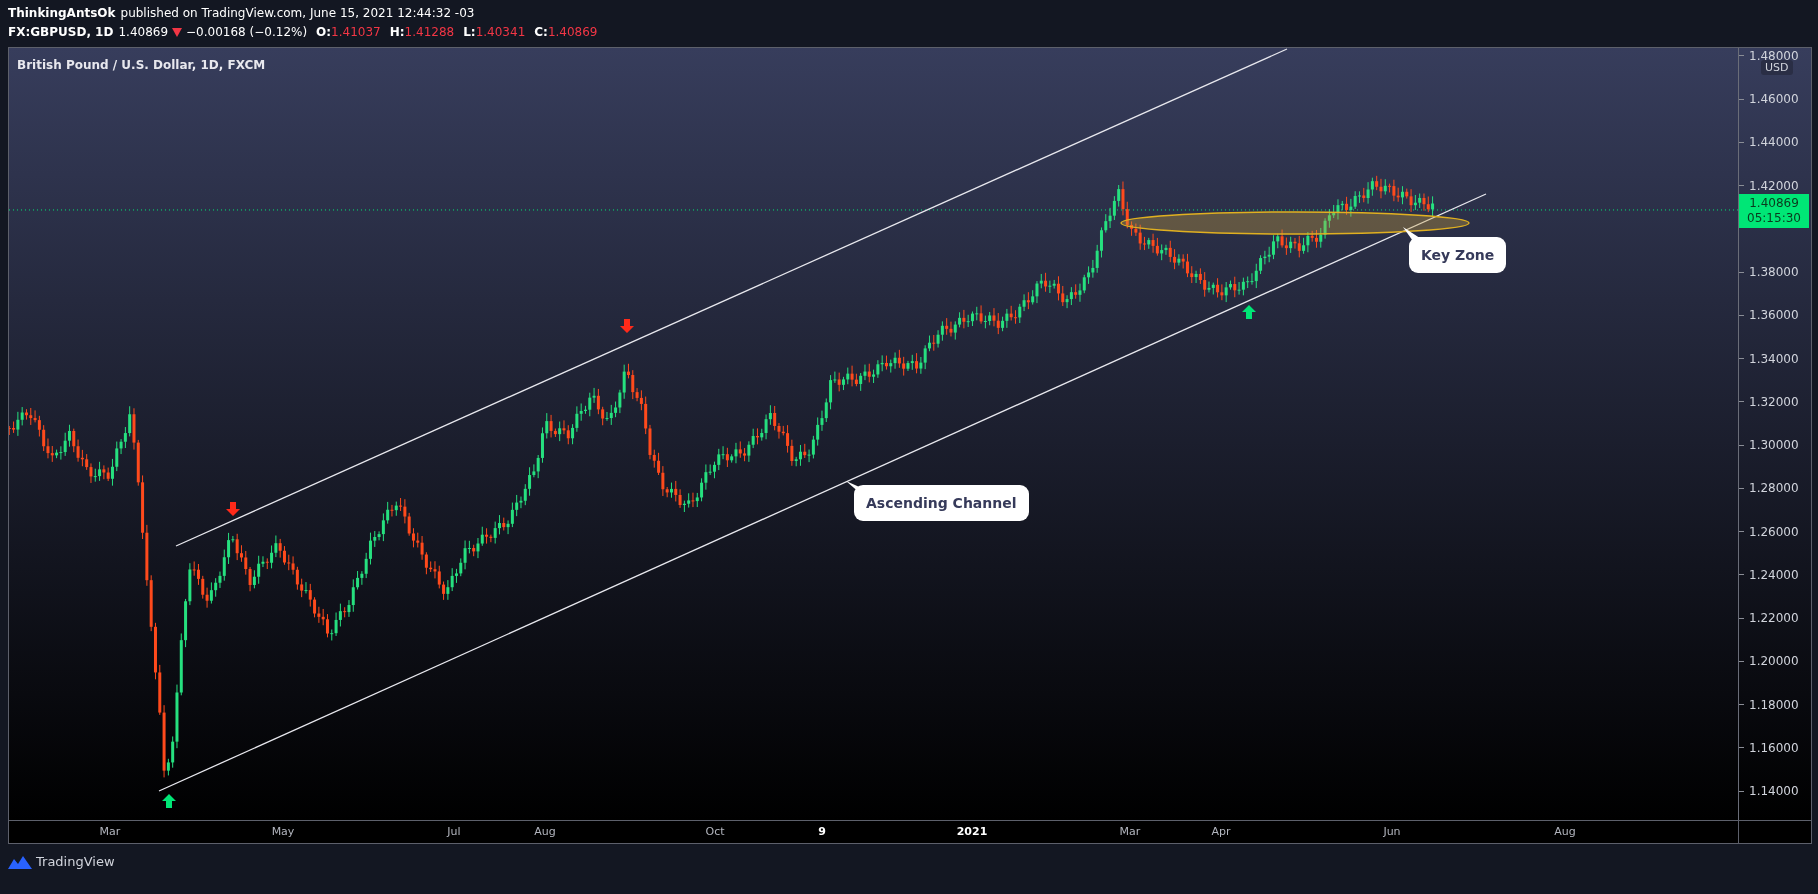 This screenshot has height=894, width=1818. Describe the element at coordinates (1777, 67) in the screenshot. I see `currency-badge: USD` at that location.